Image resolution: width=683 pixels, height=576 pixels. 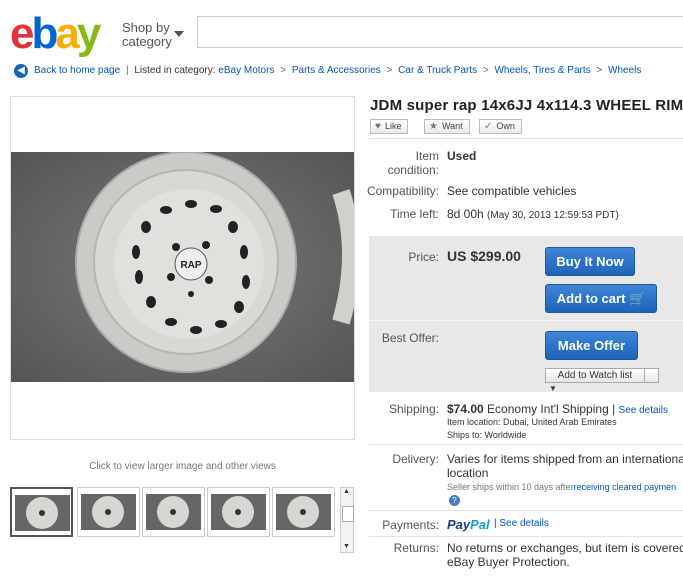 What do you see at coordinates (423, 257) in the screenshot?
I see `price-label: Price:` at bounding box center [423, 257].